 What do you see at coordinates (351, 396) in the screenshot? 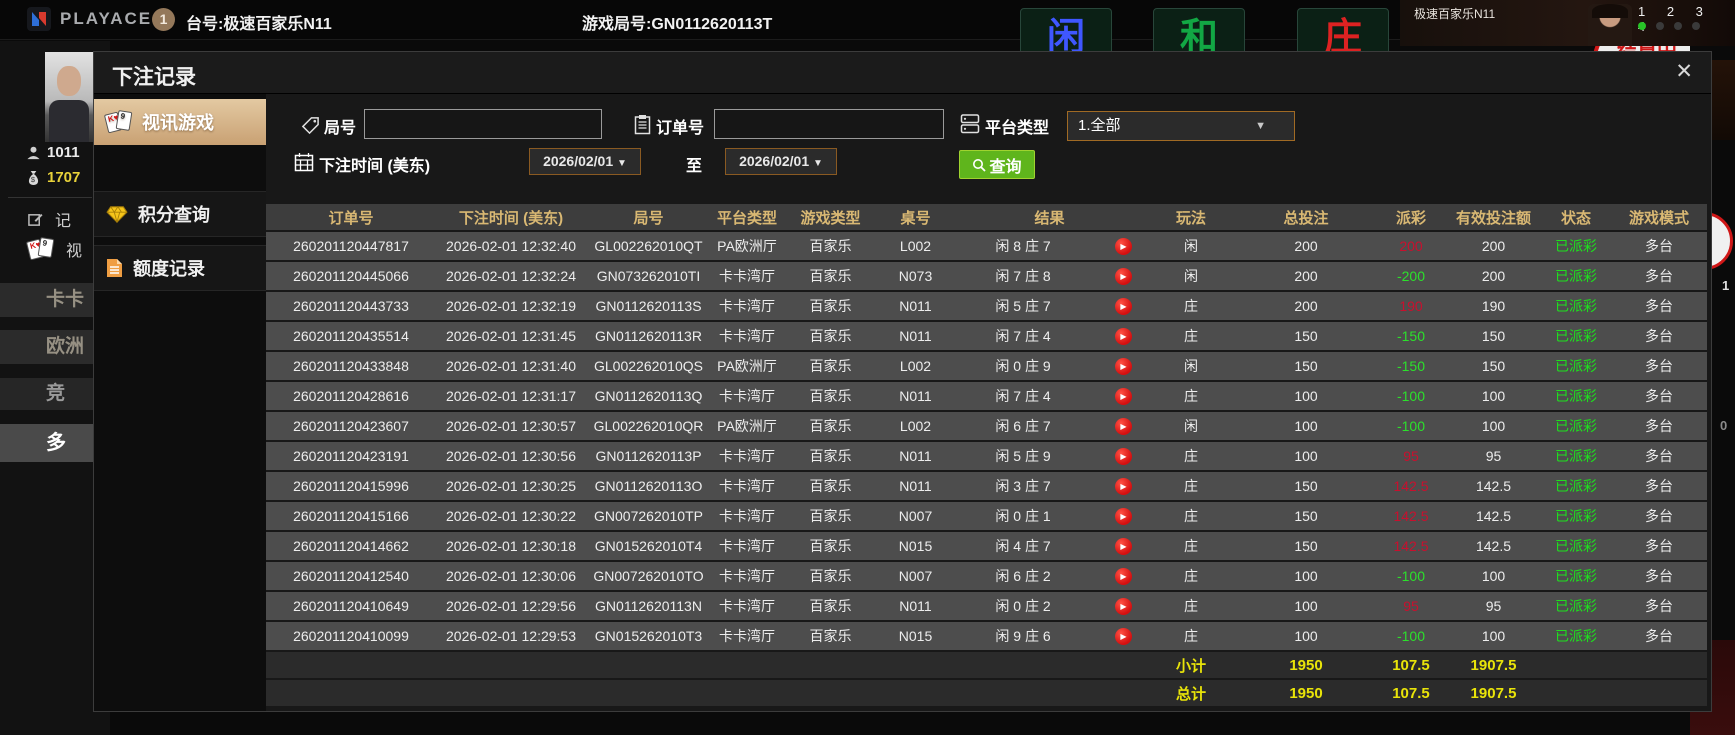
I see `cell-order-number: 260201120428616` at bounding box center [351, 396].